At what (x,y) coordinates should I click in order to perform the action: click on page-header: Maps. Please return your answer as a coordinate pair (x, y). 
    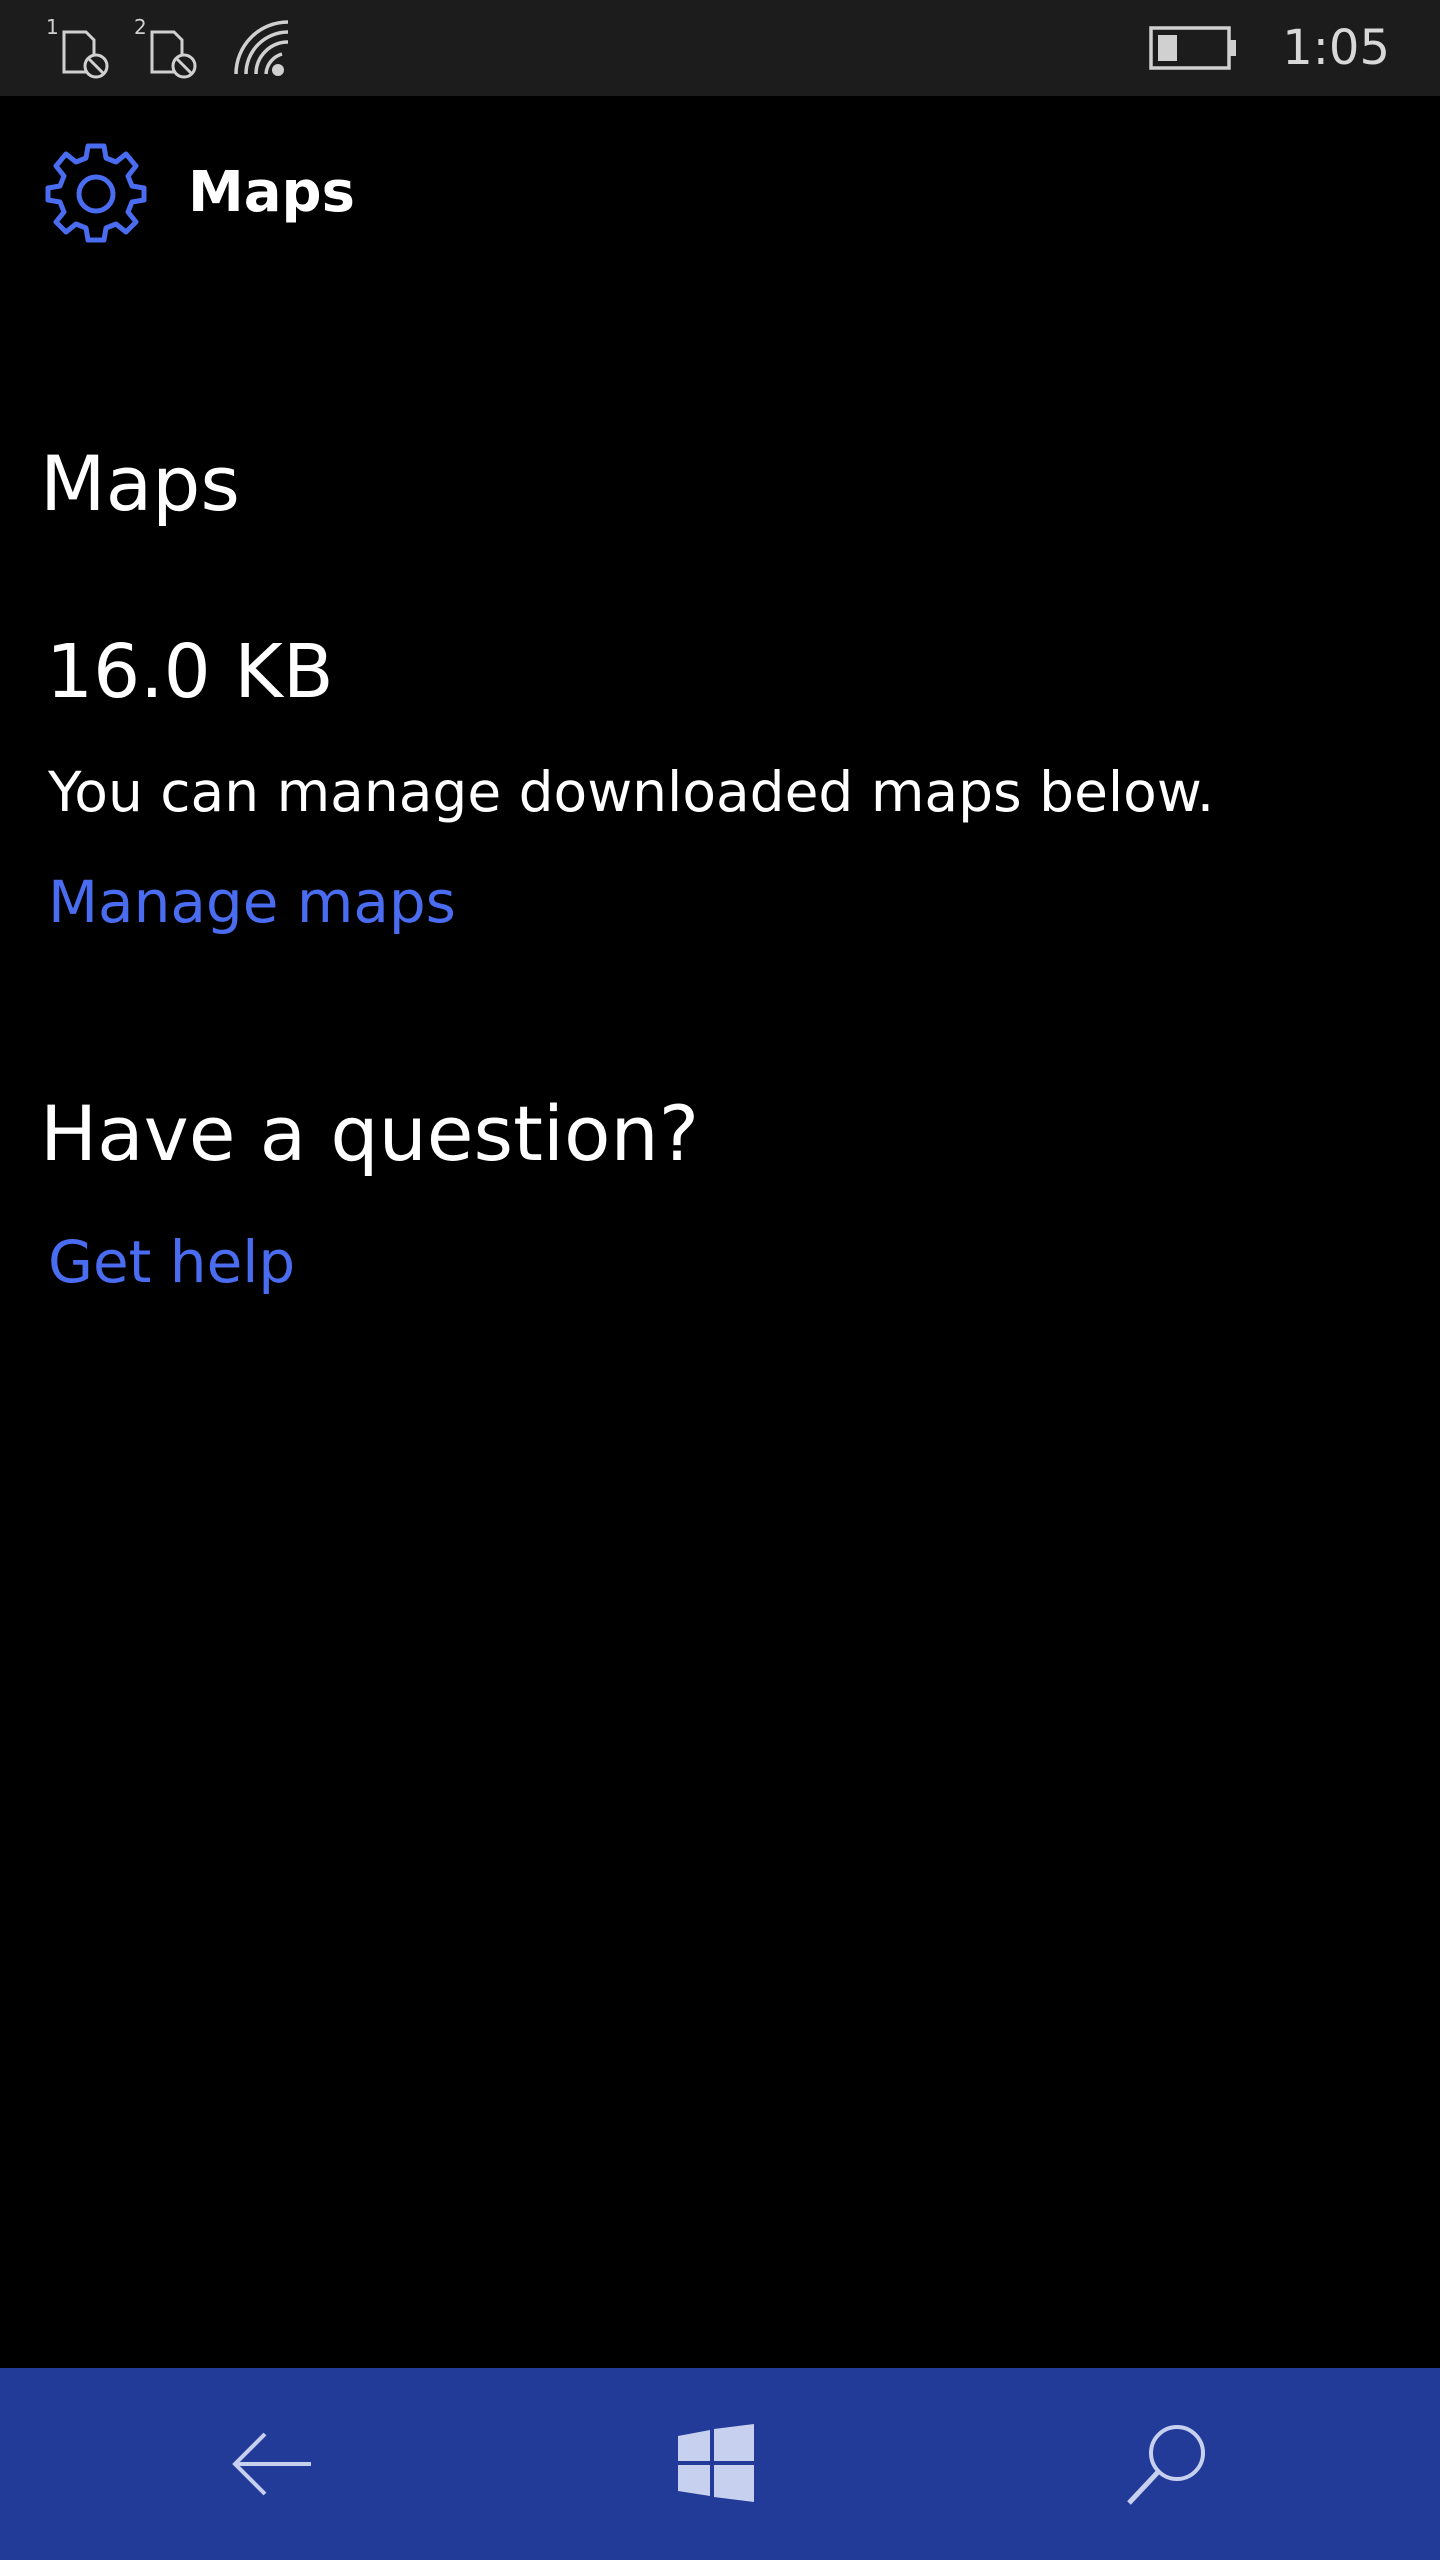
    Looking at the image, I should click on (720, 196).